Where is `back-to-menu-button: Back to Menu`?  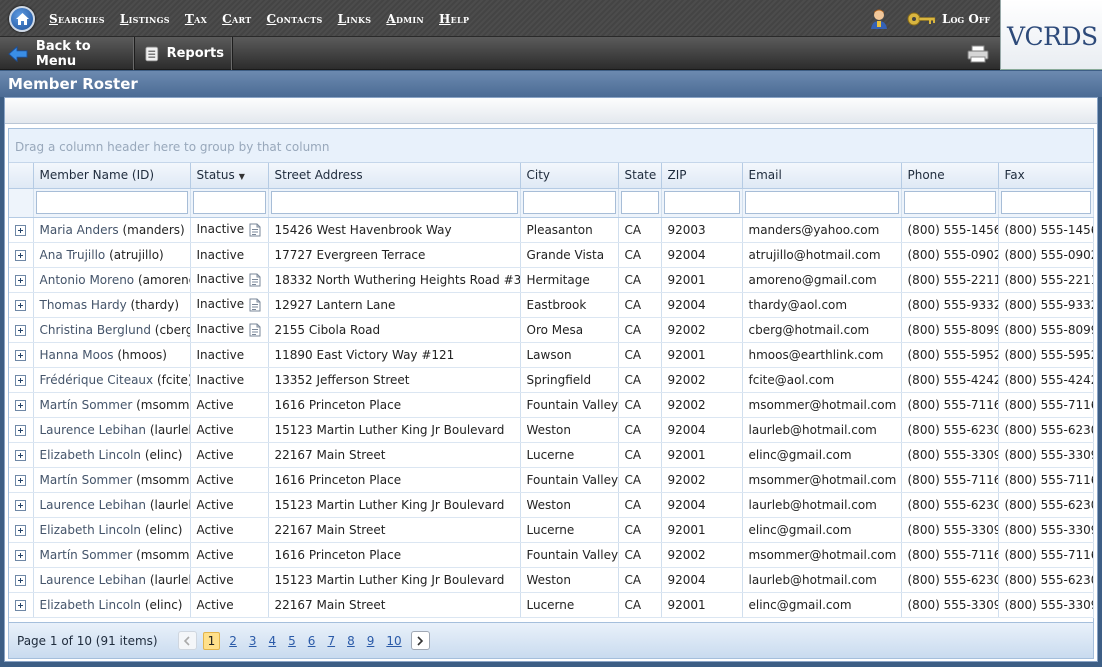 back-to-menu-button: Back to Menu is located at coordinates (67, 53).